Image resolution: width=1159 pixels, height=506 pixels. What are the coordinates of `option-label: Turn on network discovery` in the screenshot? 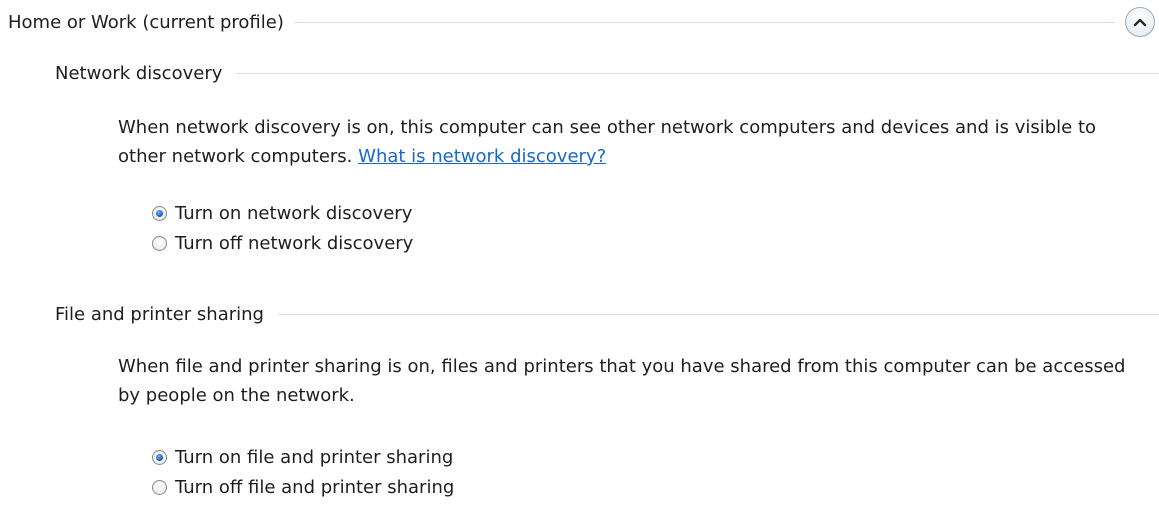 It's located at (294, 213).